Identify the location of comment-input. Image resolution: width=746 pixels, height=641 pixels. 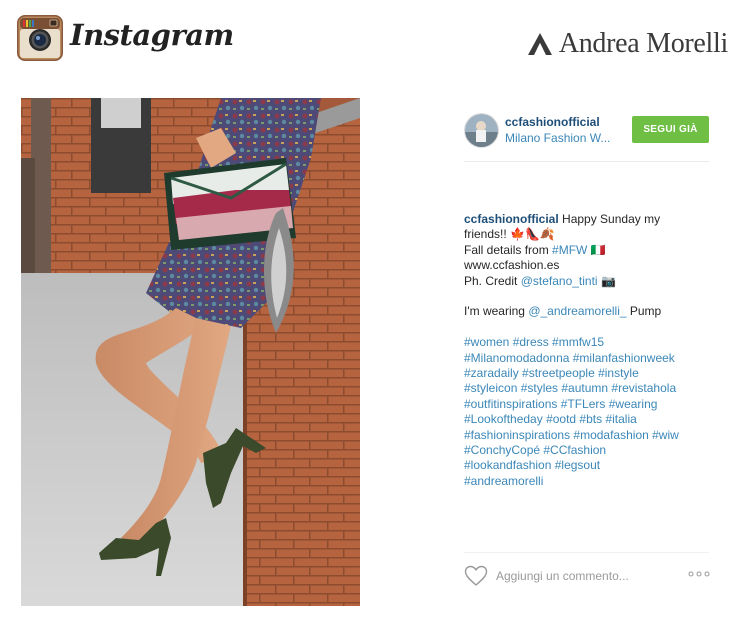
(576, 576).